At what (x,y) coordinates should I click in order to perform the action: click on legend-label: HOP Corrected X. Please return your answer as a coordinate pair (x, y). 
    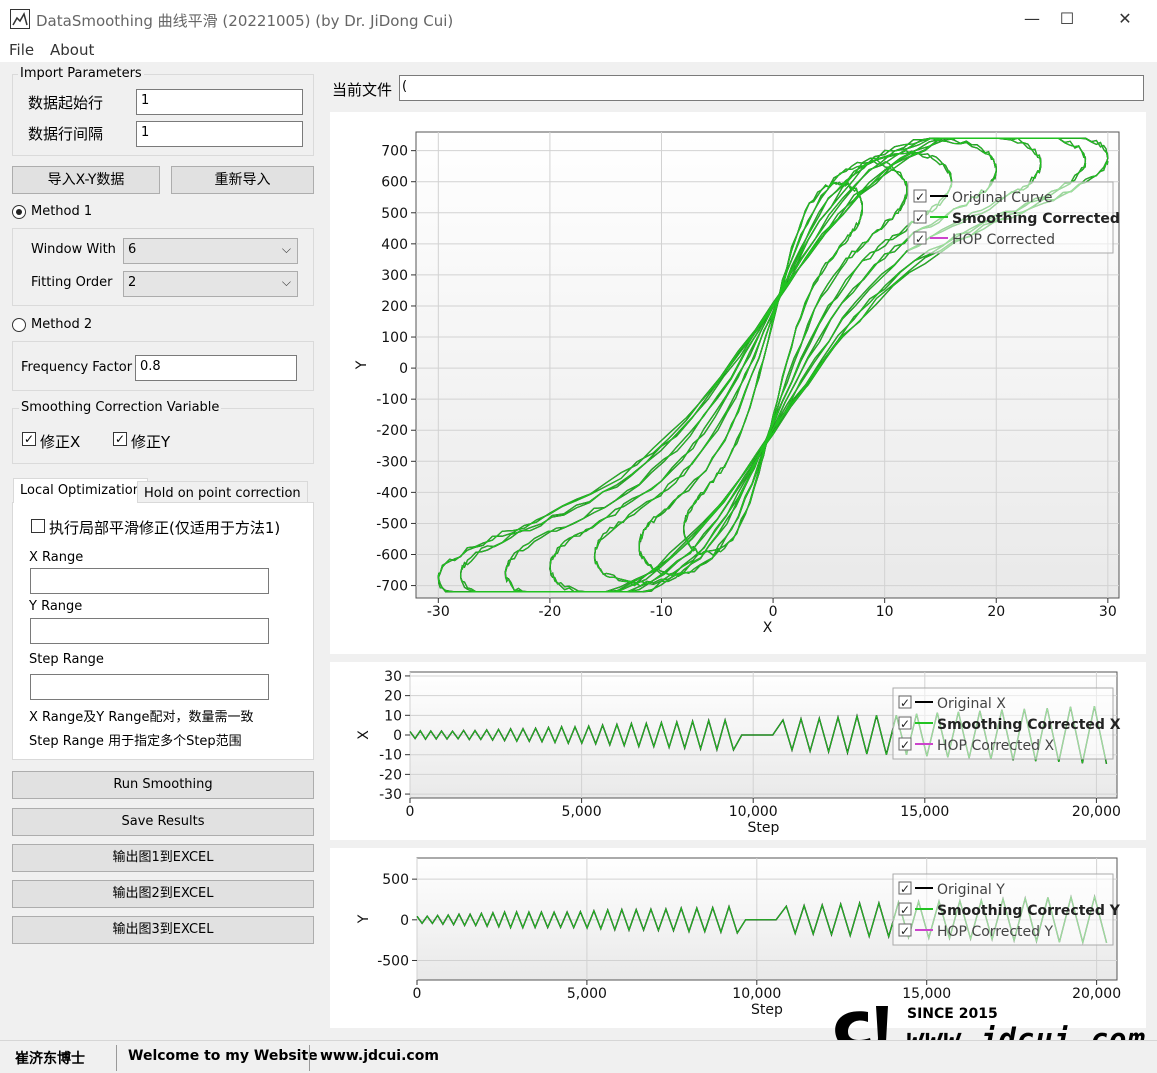
    Looking at the image, I should click on (995, 746).